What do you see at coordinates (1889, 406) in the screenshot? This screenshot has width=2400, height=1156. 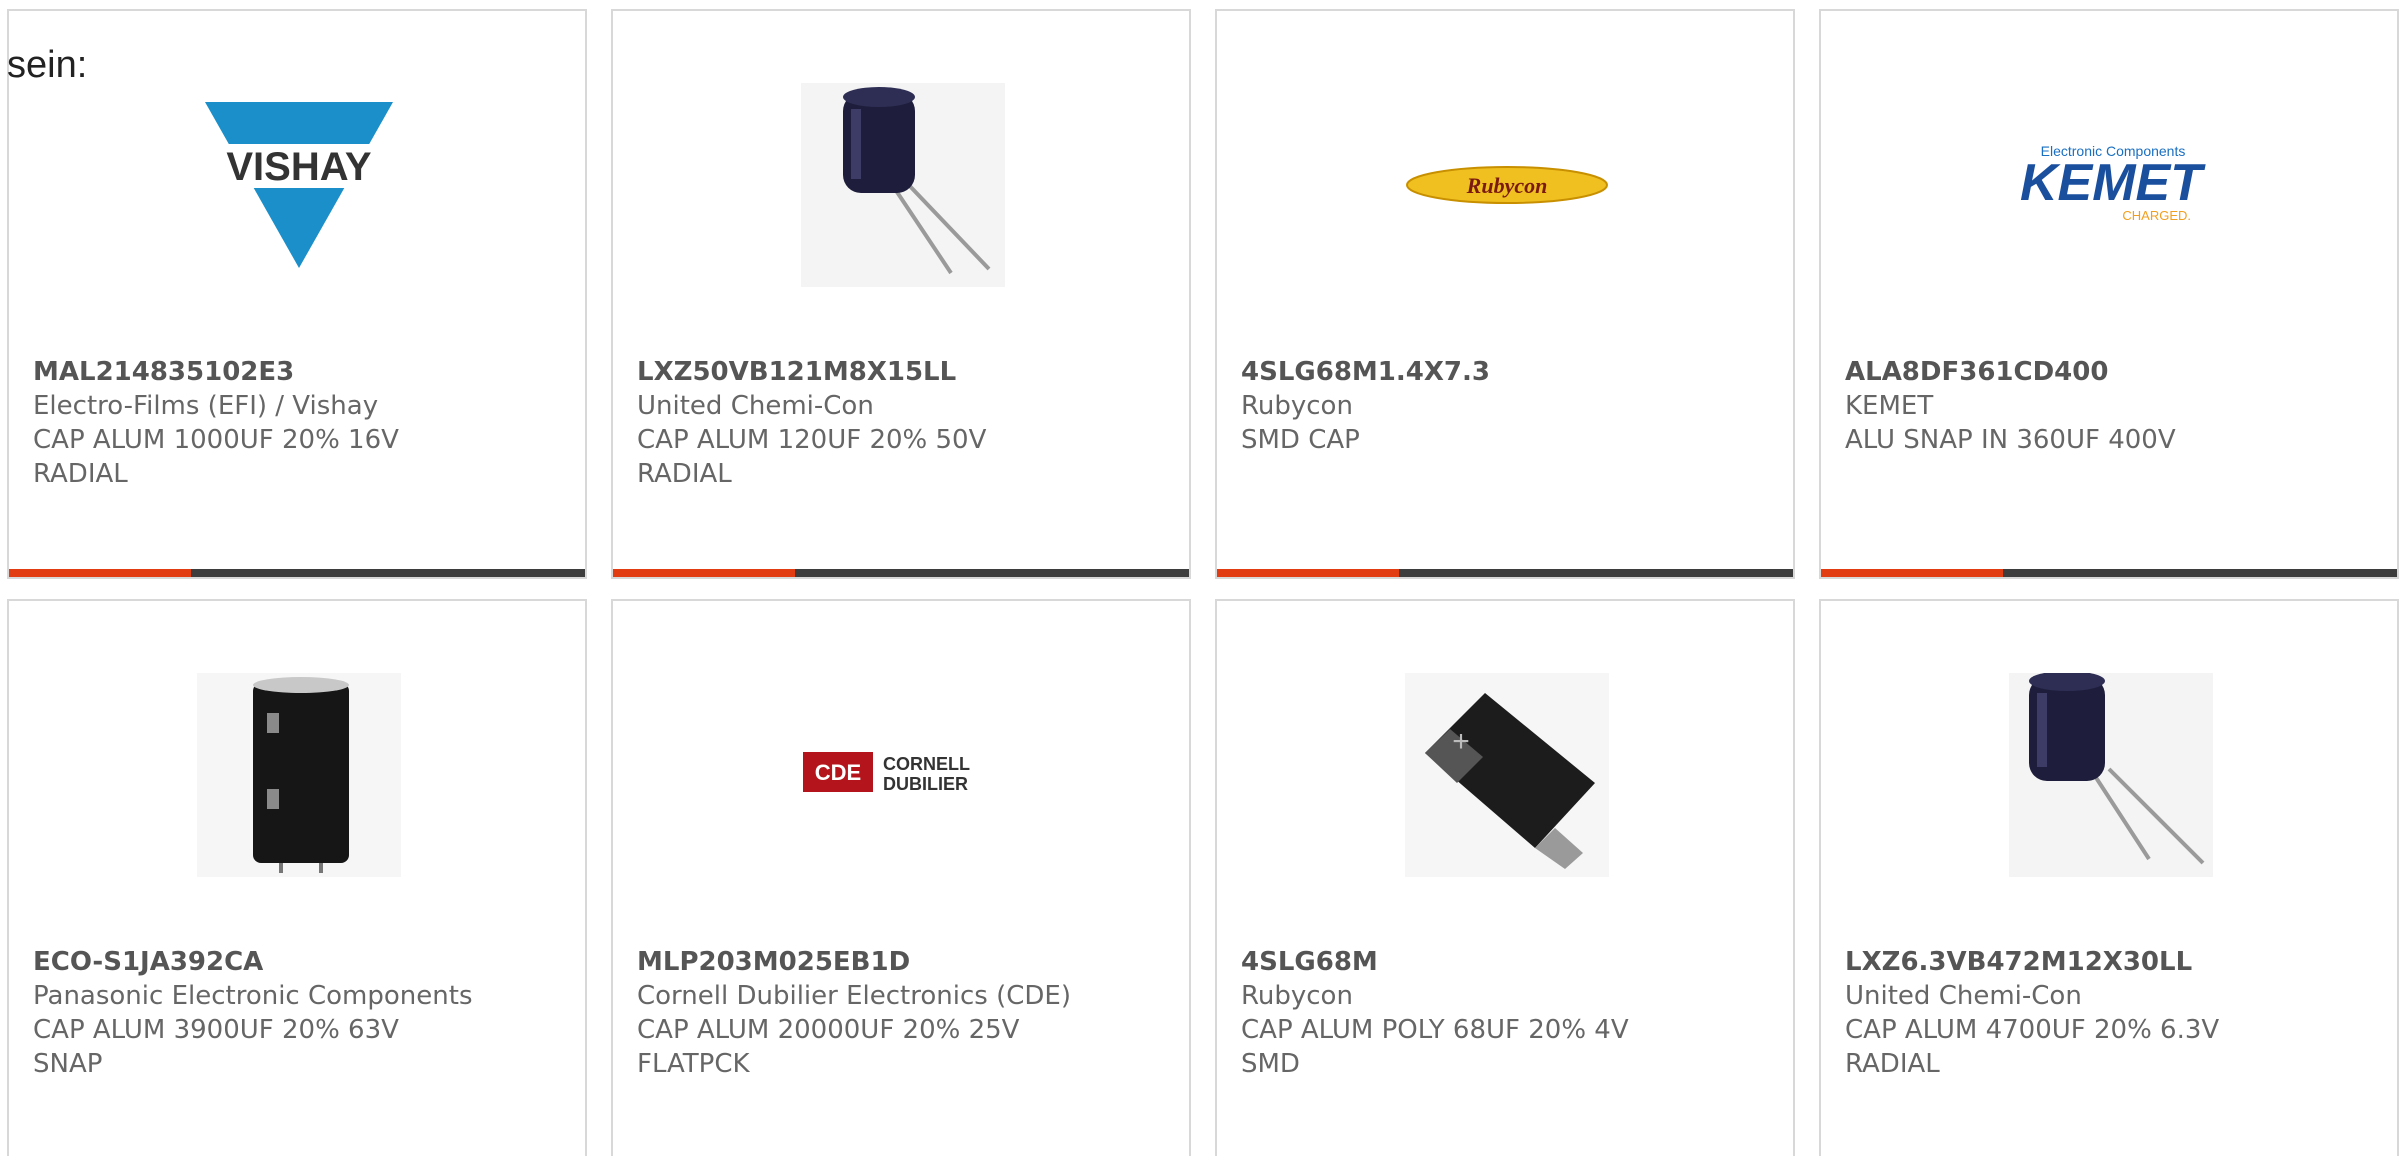 I see `manufacturer: KEMET` at bounding box center [1889, 406].